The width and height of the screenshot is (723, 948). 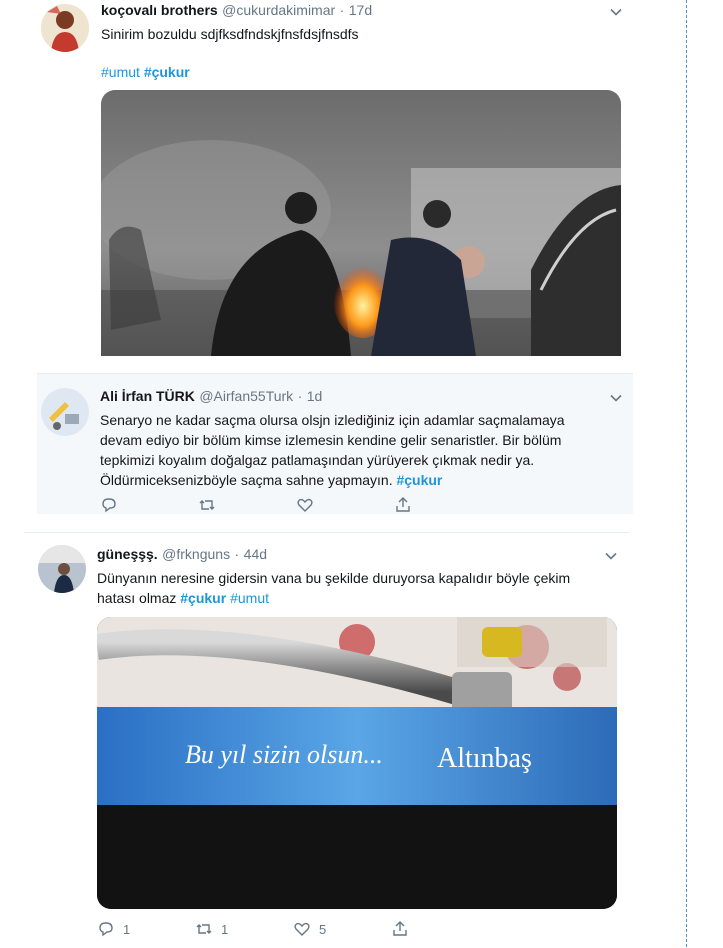 I want to click on tweet-actions, so click(x=296, y=505).